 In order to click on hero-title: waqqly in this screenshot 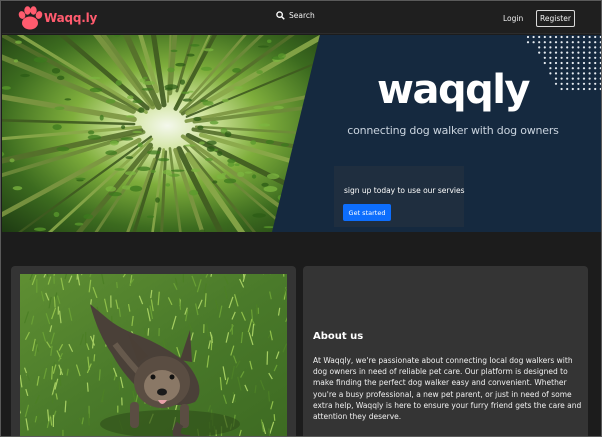, I will do `click(454, 90)`.